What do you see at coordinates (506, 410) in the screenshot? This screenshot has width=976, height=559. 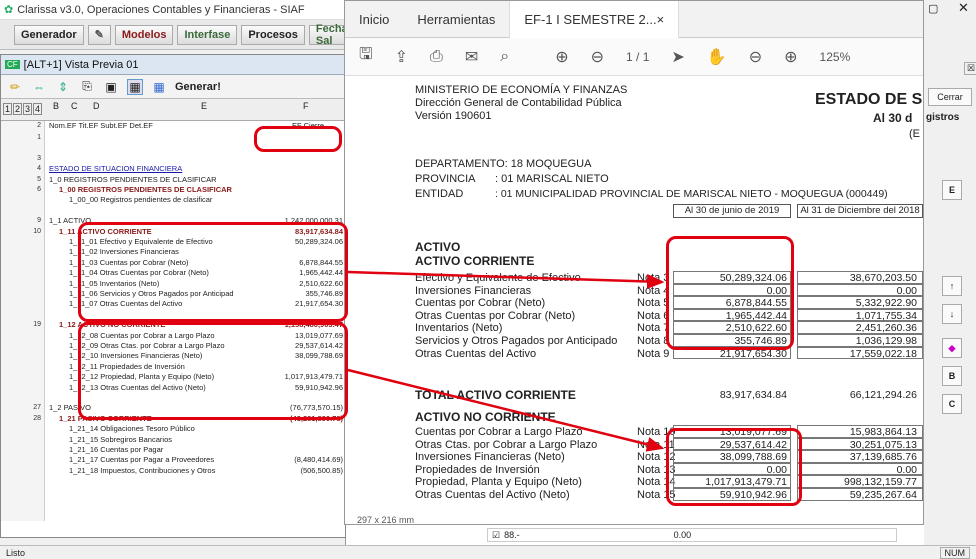 I see `arrow-noncurrent` at bounding box center [506, 410].